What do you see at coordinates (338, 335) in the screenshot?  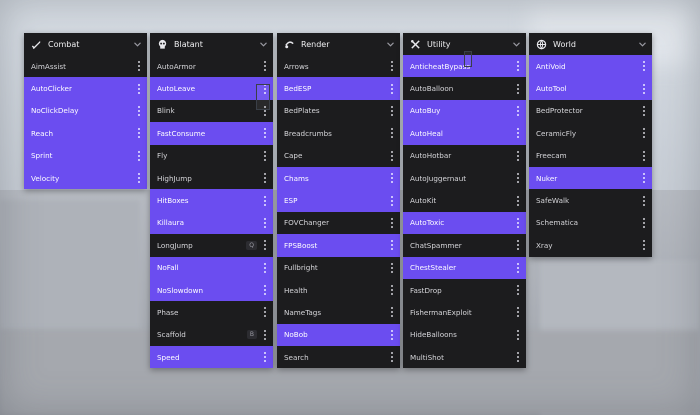 I see `module-toggle-nobob: NoBob` at bounding box center [338, 335].